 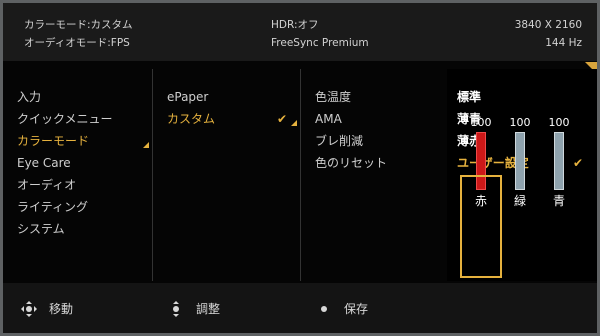 I want to click on hint-adjust: 調整, so click(x=194, y=308).